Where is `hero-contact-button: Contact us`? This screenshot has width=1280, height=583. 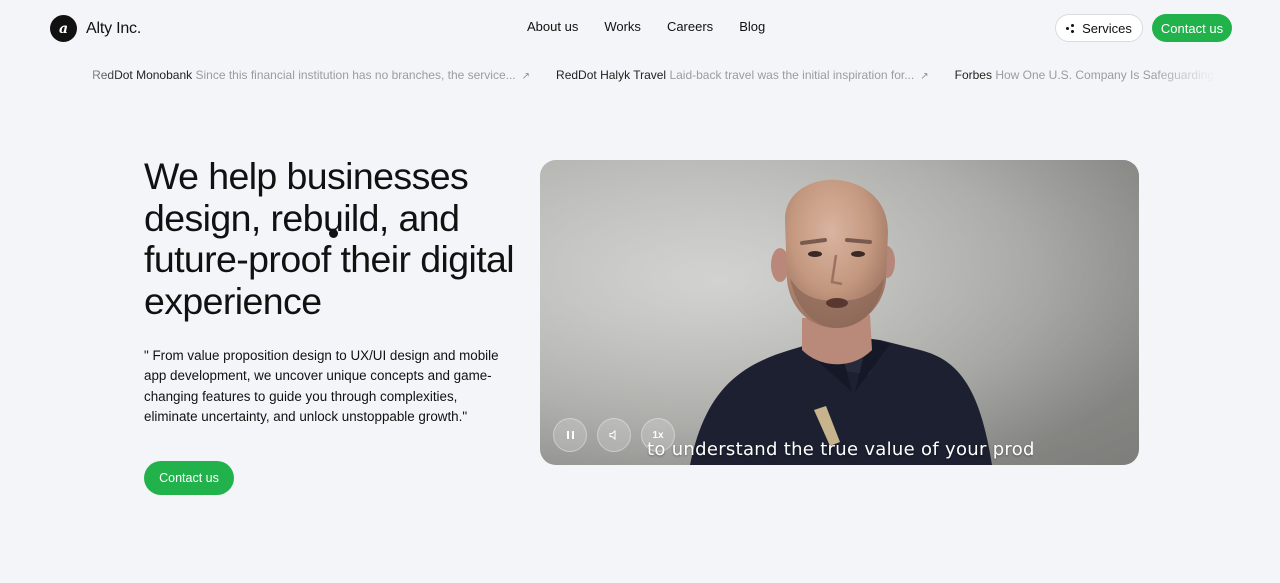 hero-contact-button: Contact us is located at coordinates (189, 478).